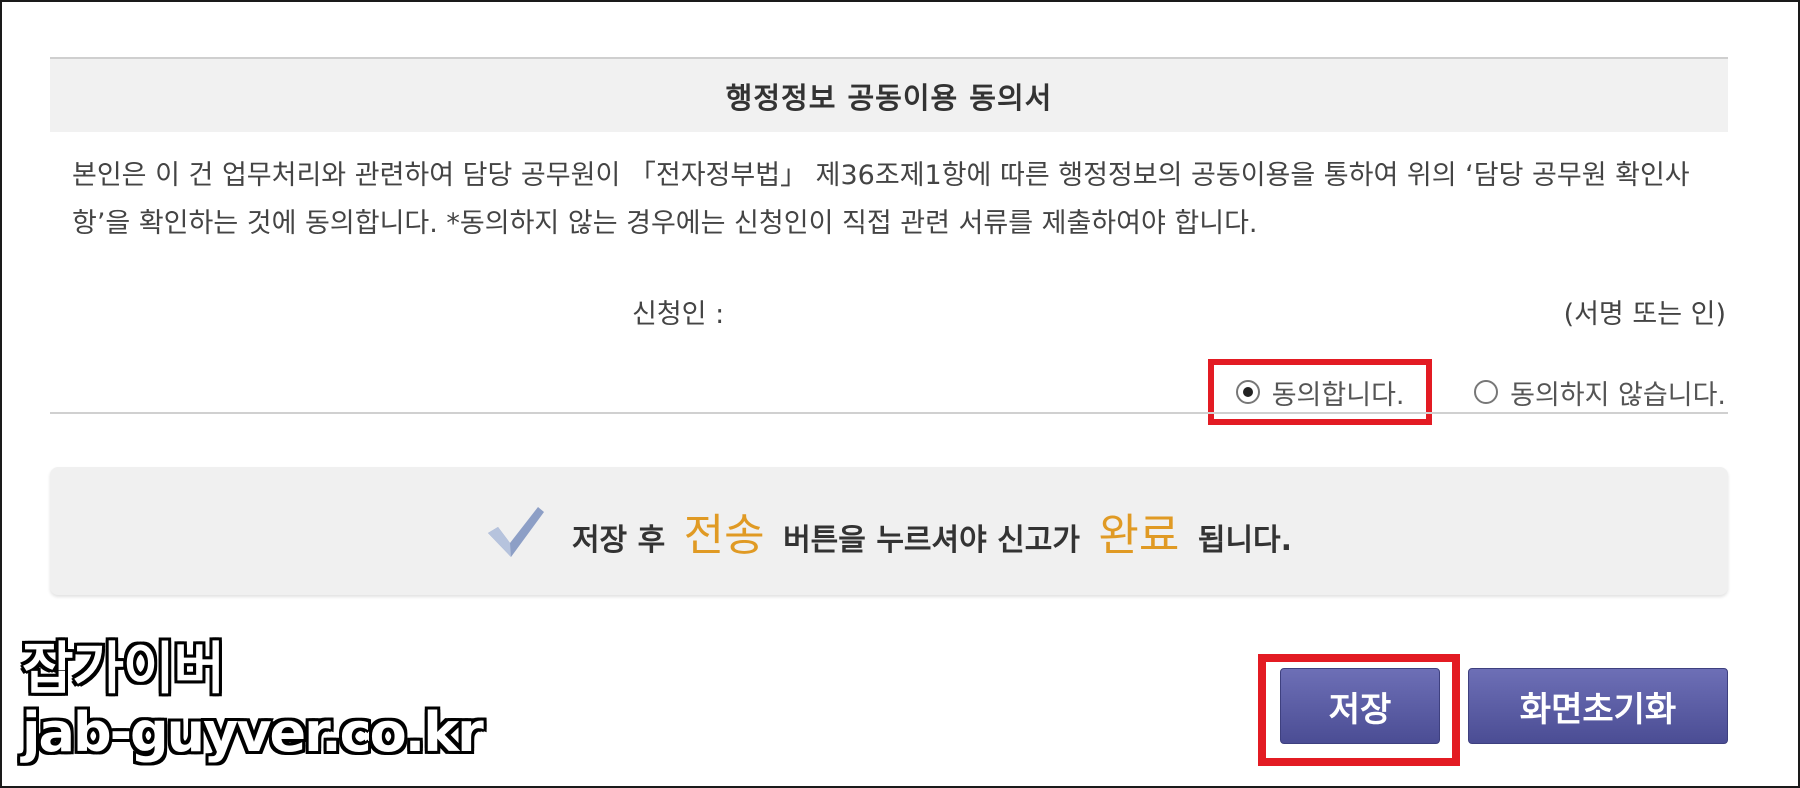 The width and height of the screenshot is (1800, 788). Describe the element at coordinates (1247, 392) in the screenshot. I see `agree-radio-button` at that location.